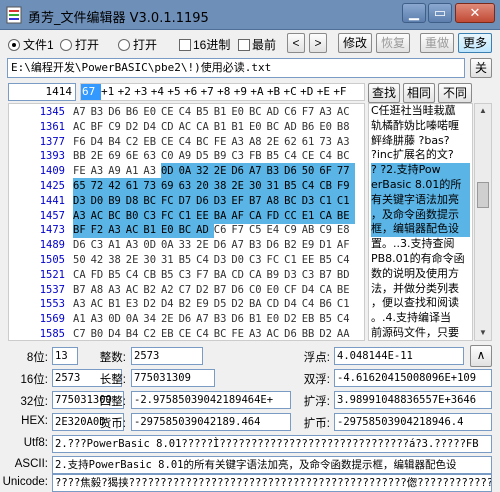 The width and height of the screenshot is (500, 492). I want to click on hex-byte: 32, so click(205, 171).